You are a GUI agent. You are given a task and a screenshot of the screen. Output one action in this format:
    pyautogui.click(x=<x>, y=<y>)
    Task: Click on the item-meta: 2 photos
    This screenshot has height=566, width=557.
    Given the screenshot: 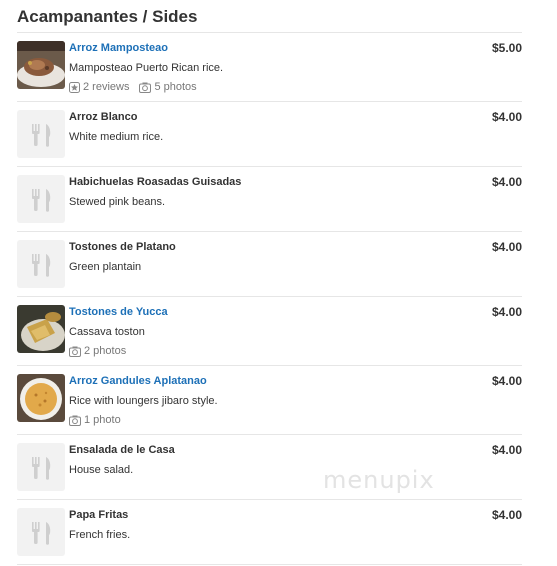 What is the action you would take?
    pyautogui.click(x=97, y=351)
    